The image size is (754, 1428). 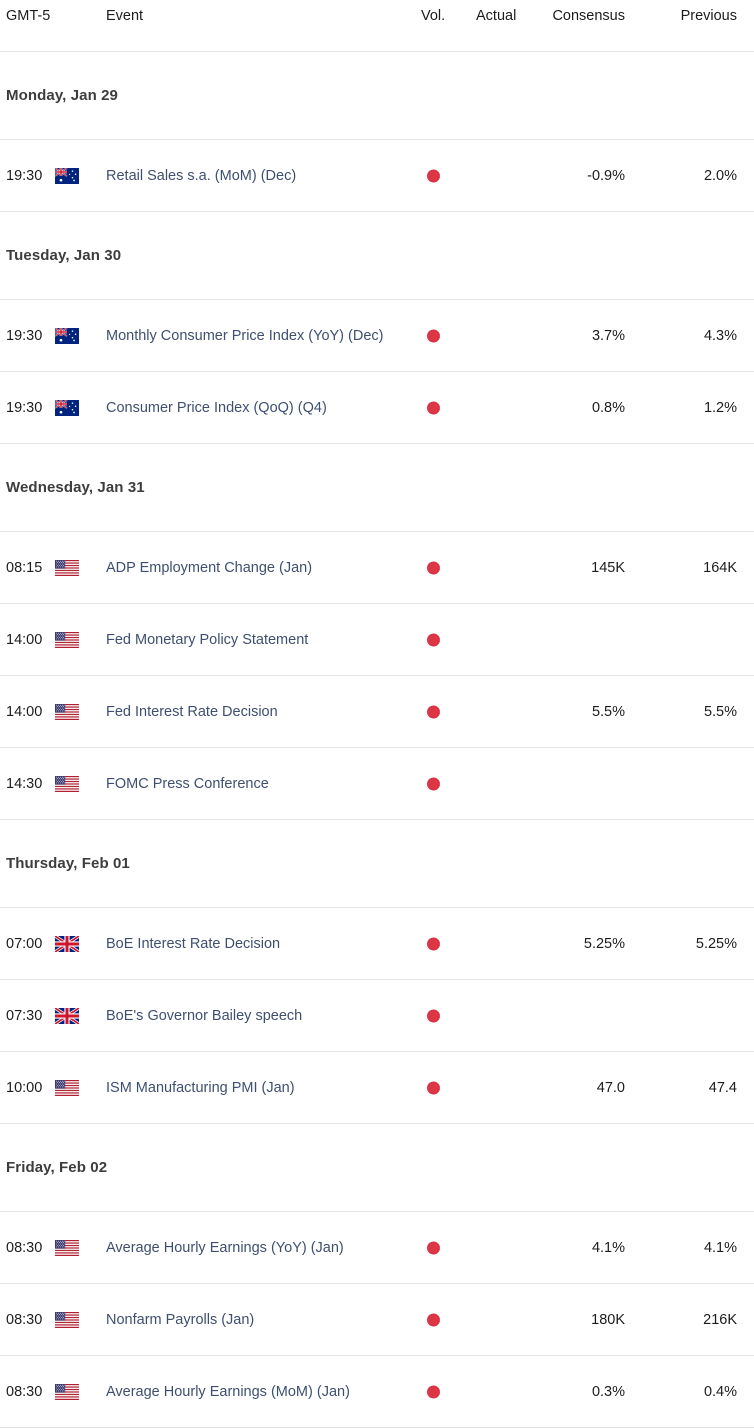 I want to click on event-time: 07:00, so click(x=24, y=943).